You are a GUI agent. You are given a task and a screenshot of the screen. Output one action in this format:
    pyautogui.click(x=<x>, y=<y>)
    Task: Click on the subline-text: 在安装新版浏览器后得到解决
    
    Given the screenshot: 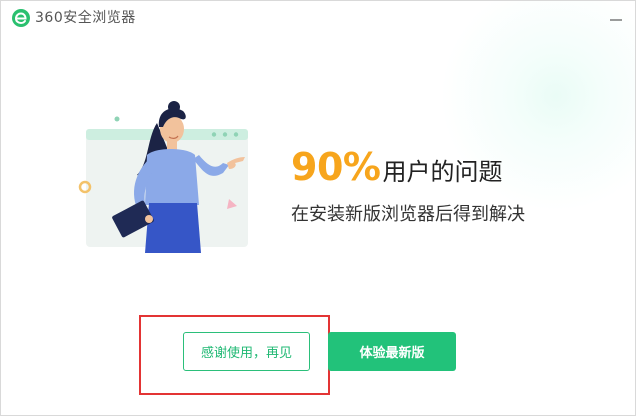 What is the action you would take?
    pyautogui.click(x=408, y=214)
    